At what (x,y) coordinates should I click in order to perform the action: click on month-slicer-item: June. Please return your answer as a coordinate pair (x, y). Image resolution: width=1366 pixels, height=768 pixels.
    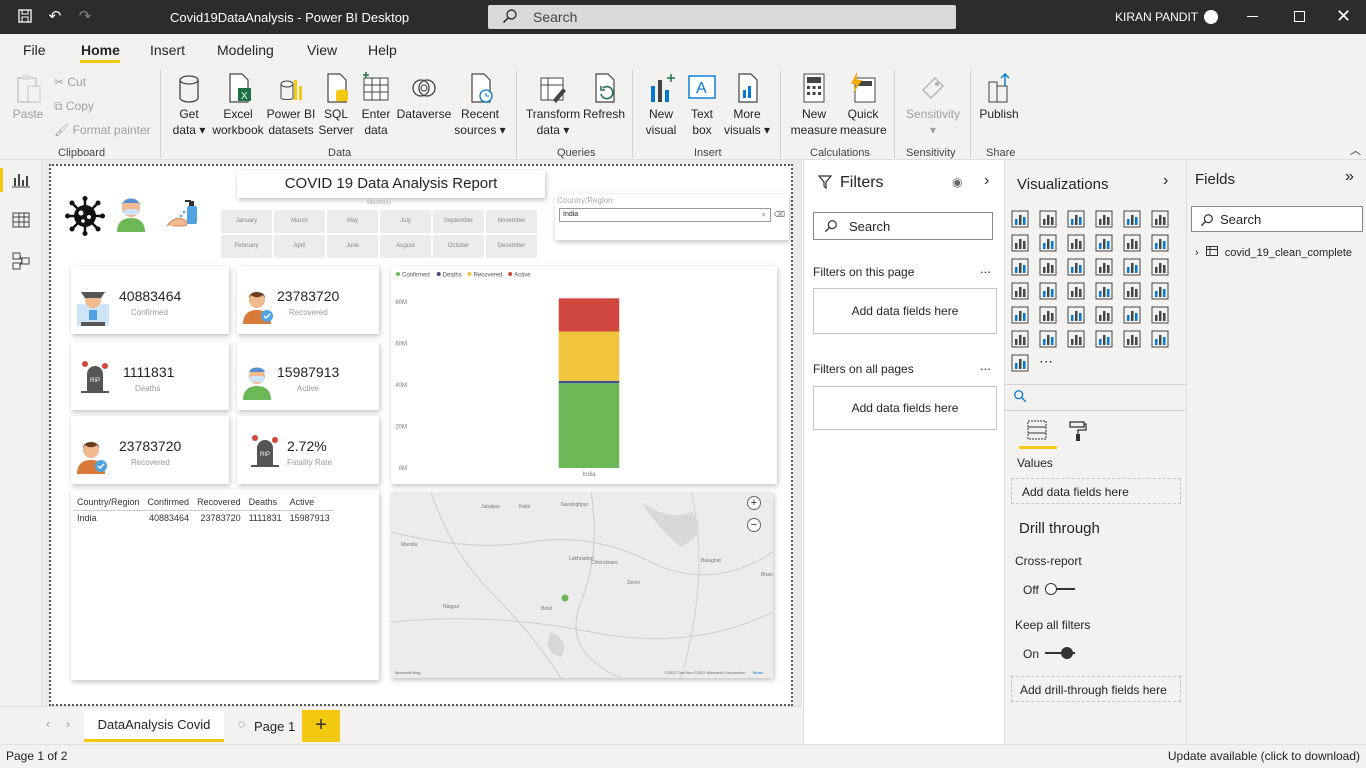
    Looking at the image, I should click on (352, 246).